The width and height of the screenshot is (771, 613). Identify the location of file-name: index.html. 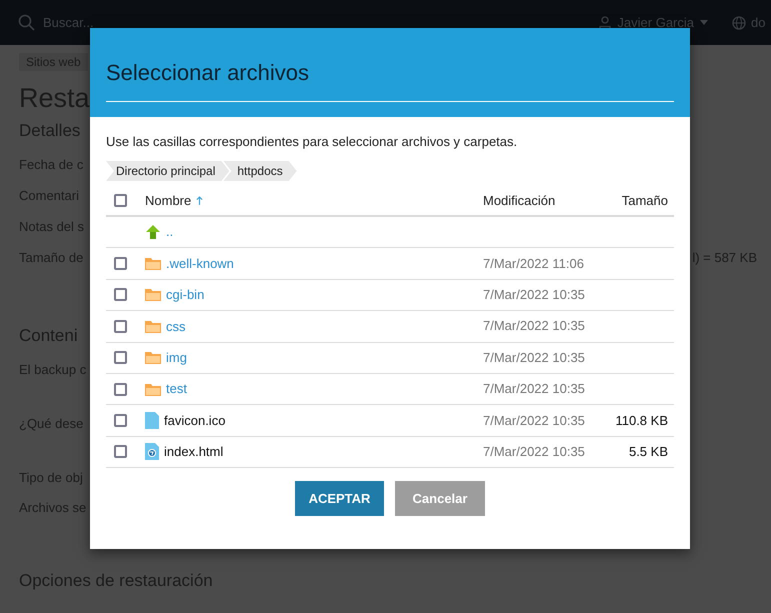
(194, 452).